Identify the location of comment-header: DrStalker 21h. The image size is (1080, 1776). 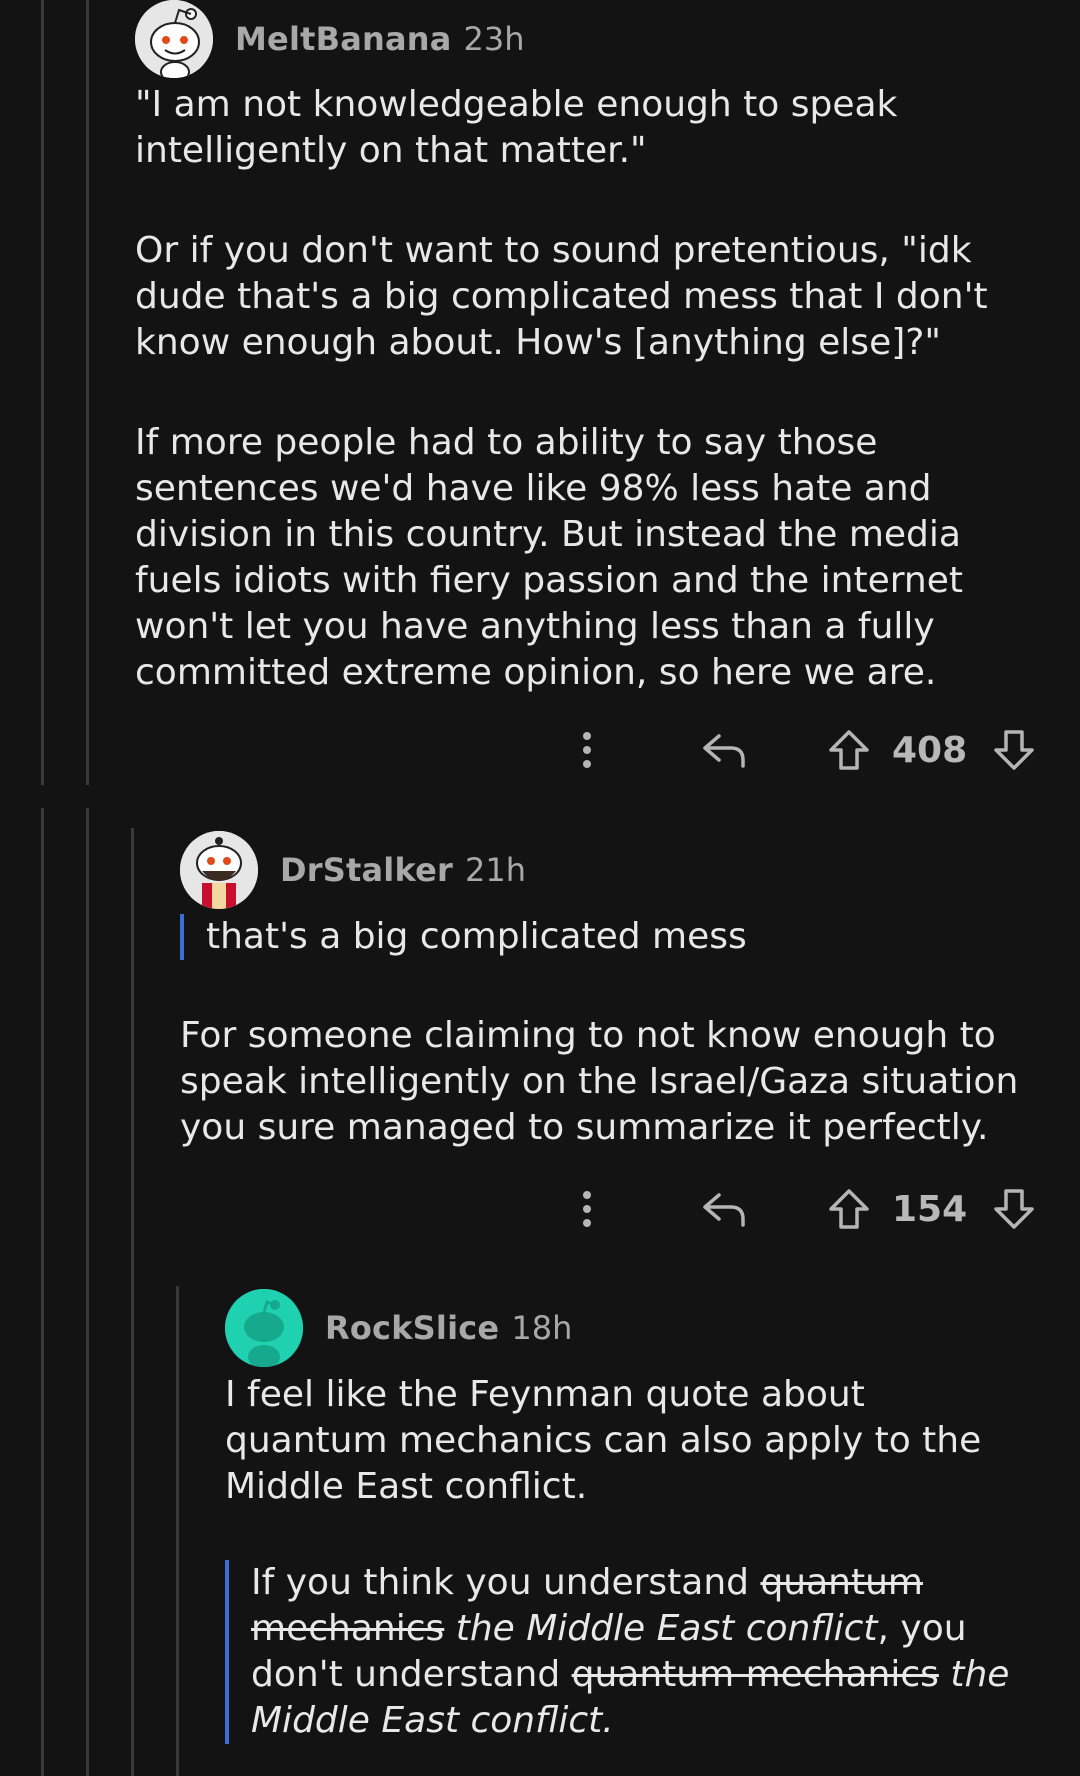
(353, 870).